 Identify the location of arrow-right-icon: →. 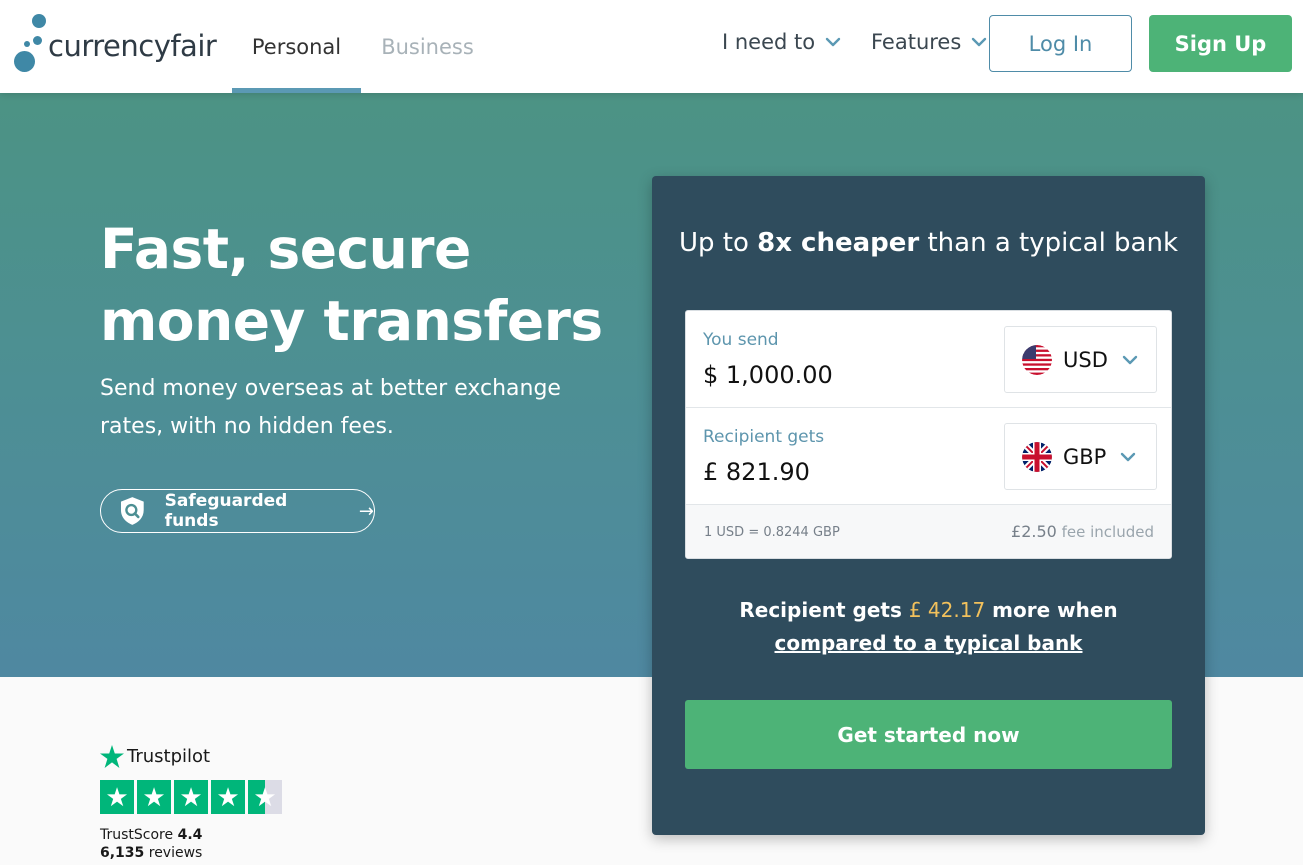
(366, 511).